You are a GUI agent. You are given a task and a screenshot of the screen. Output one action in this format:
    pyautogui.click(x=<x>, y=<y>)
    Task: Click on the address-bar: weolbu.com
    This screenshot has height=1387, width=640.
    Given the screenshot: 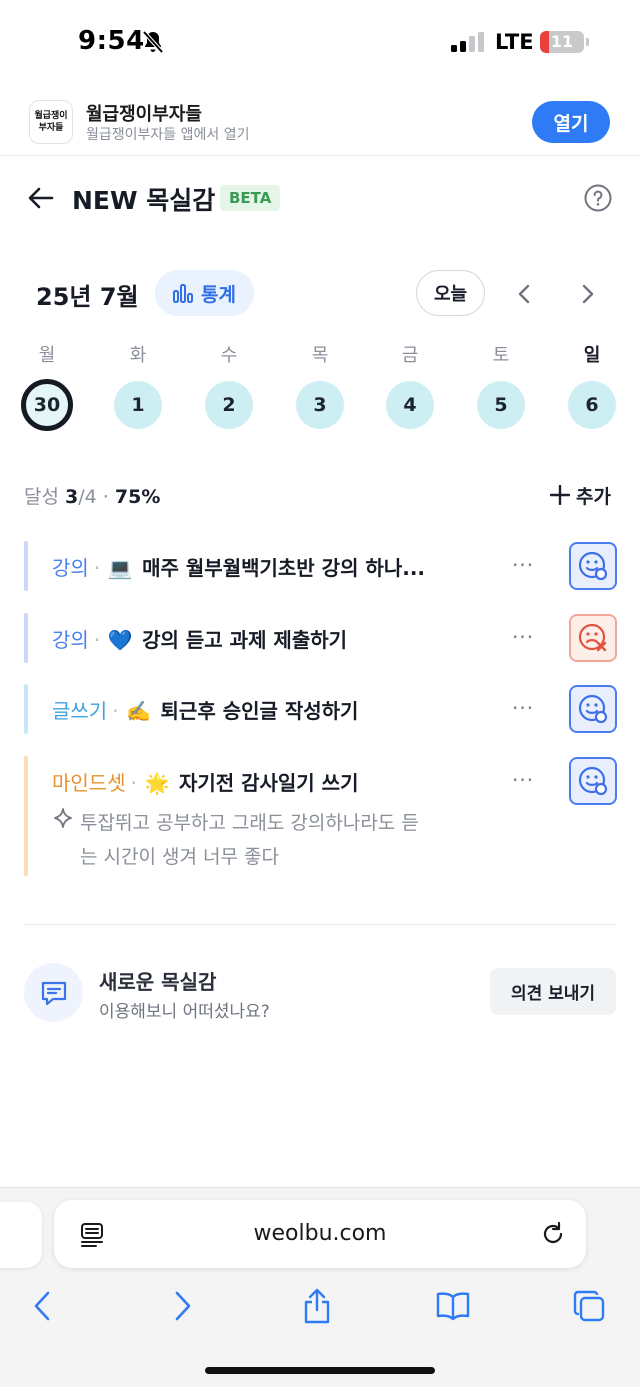 What is the action you would take?
    pyautogui.click(x=320, y=1234)
    